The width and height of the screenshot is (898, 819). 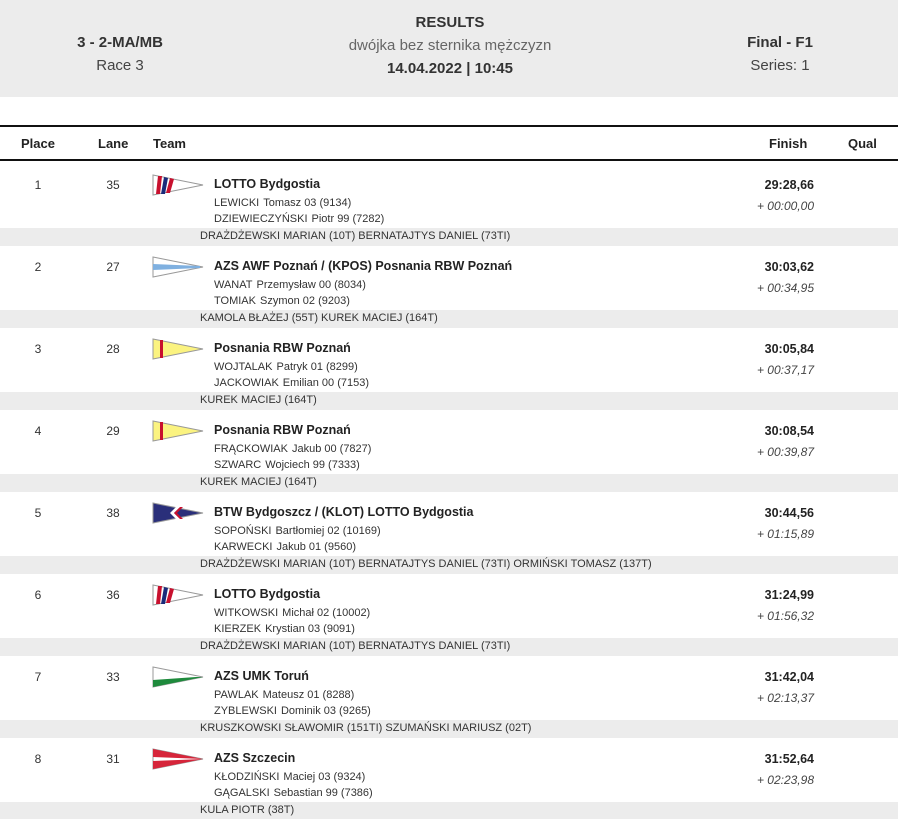 What do you see at coordinates (789, 267) in the screenshot?
I see `finish-time: 30:03,62` at bounding box center [789, 267].